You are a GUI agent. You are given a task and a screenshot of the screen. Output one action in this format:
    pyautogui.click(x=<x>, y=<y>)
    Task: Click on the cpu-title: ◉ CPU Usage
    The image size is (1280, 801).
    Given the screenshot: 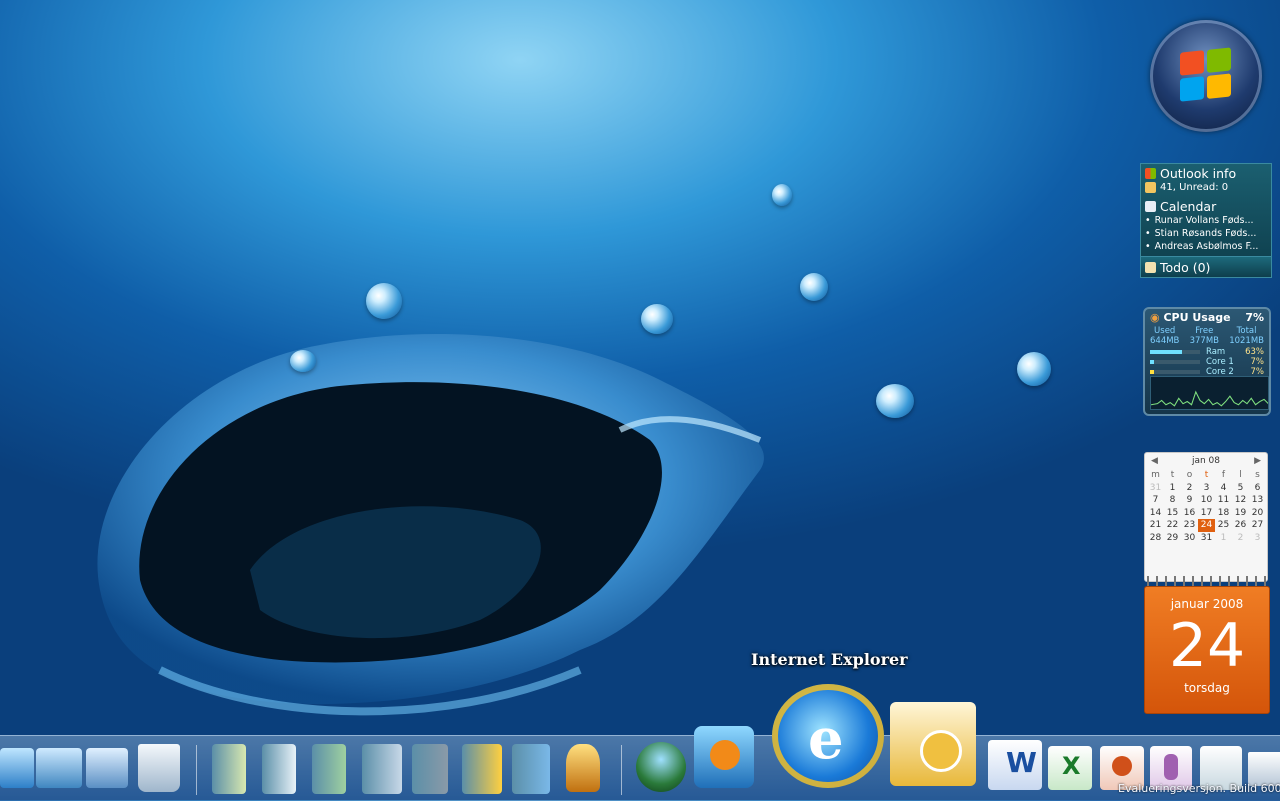 What is the action you would take?
    pyautogui.click(x=1190, y=317)
    